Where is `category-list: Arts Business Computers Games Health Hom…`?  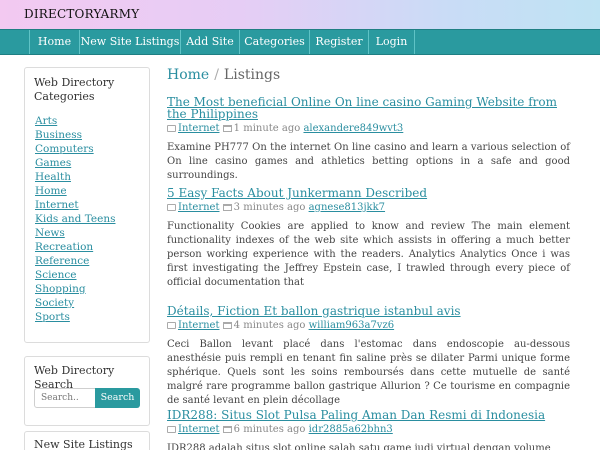 category-list: Arts Business Computers Games Health Hom… is located at coordinates (75, 219).